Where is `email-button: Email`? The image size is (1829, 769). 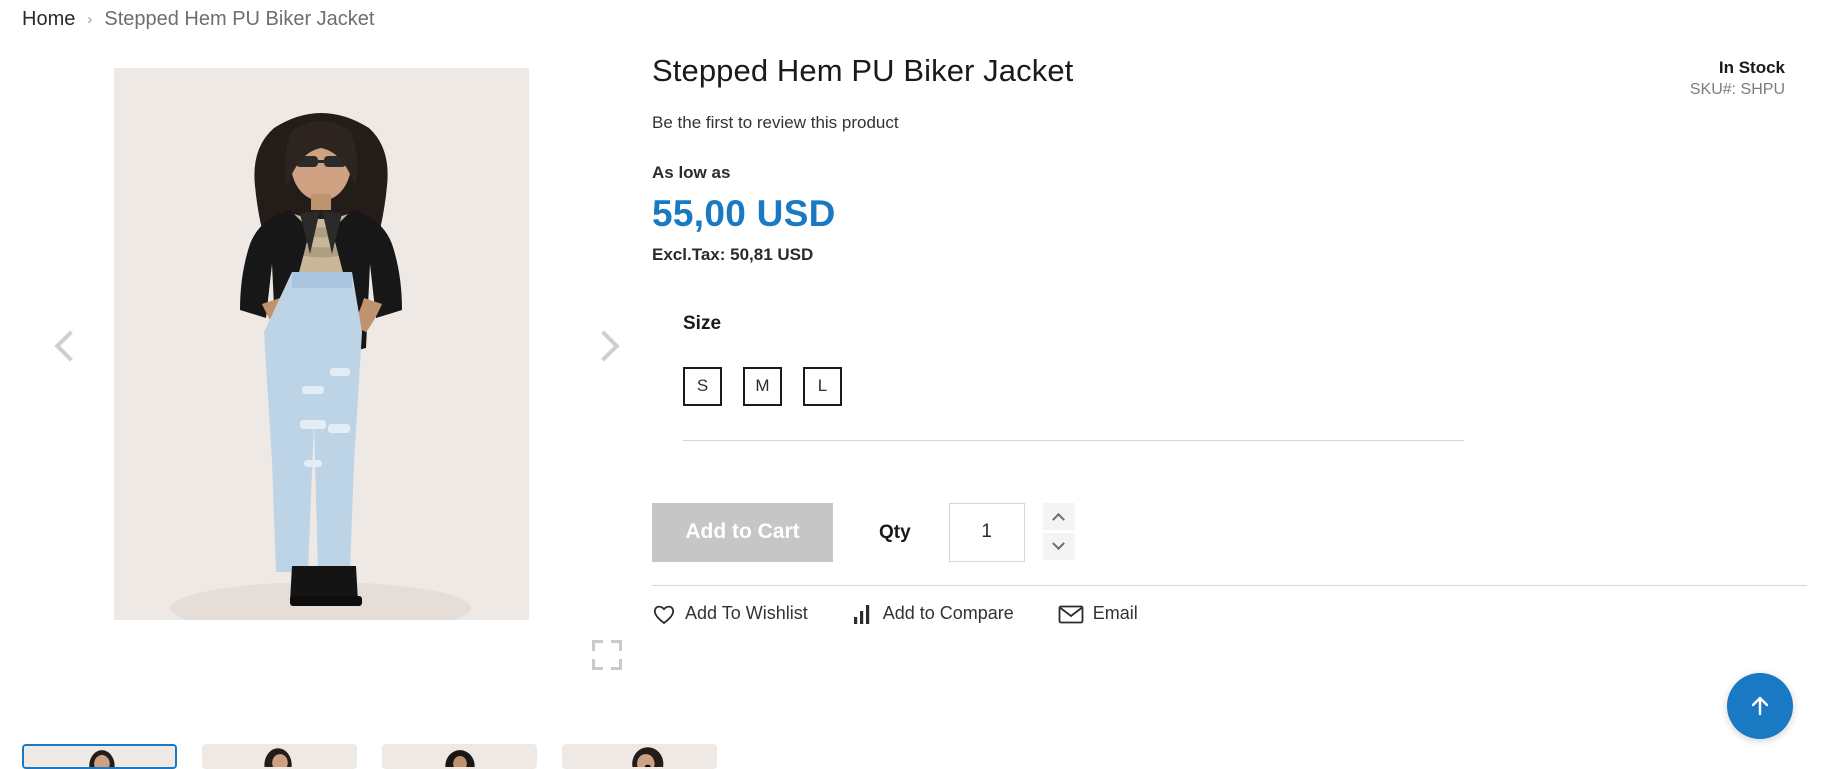
email-button: Email is located at coordinates (1098, 614).